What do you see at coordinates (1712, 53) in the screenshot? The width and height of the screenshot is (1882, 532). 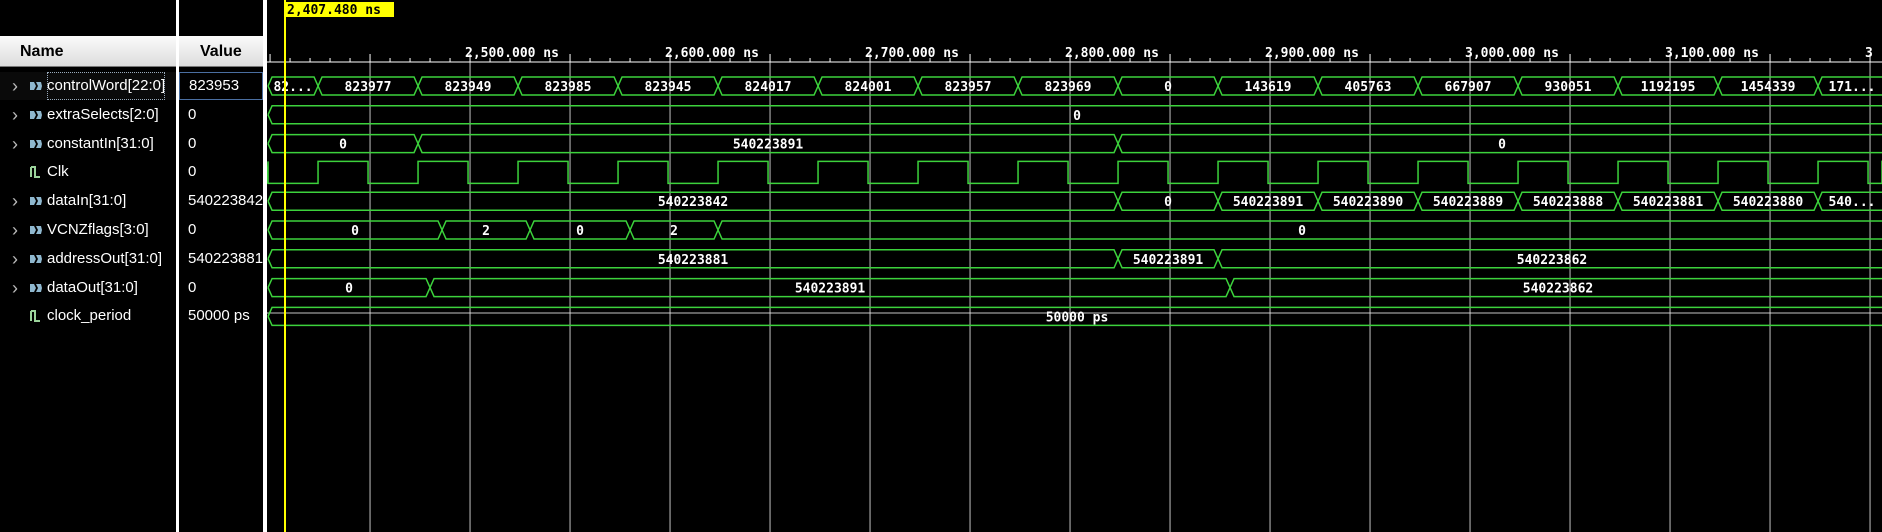 I see `time-tick-label: 3,100.000 ns` at bounding box center [1712, 53].